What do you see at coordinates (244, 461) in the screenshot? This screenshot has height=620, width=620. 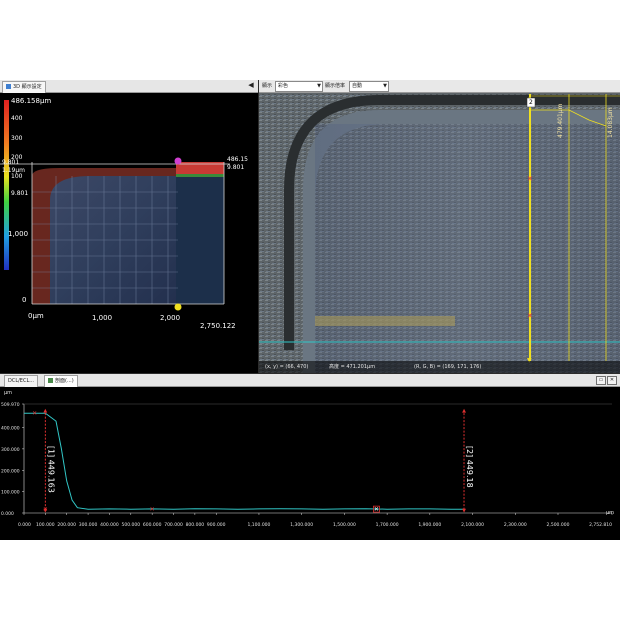 I see `profile-series-line` at bounding box center [244, 461].